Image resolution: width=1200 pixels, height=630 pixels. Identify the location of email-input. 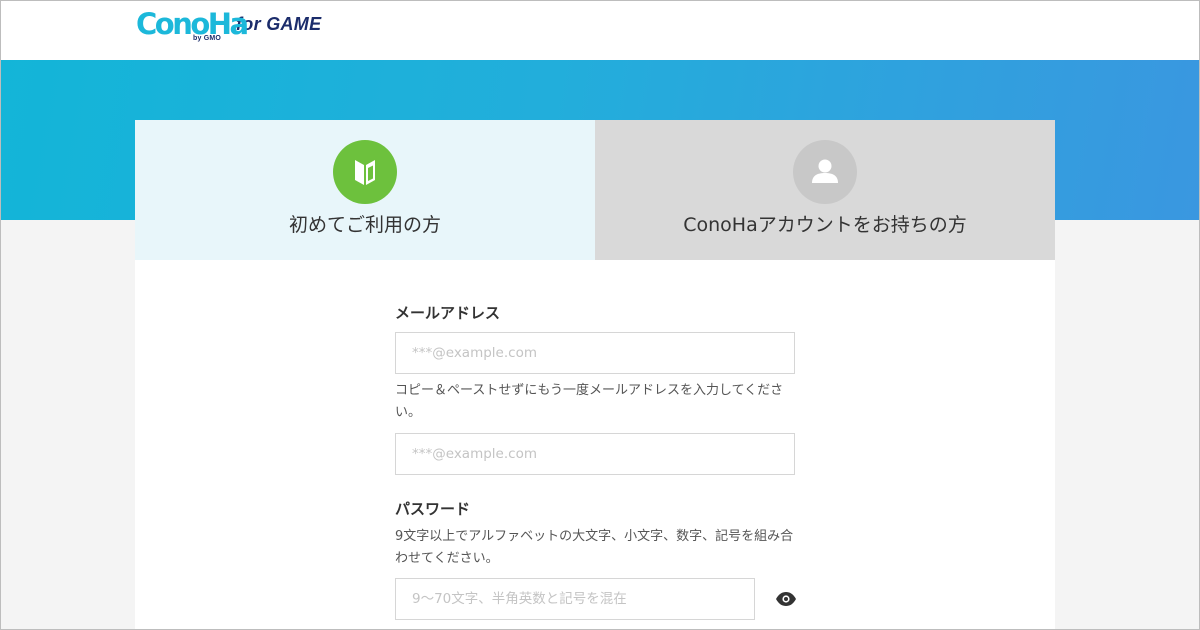
(595, 353).